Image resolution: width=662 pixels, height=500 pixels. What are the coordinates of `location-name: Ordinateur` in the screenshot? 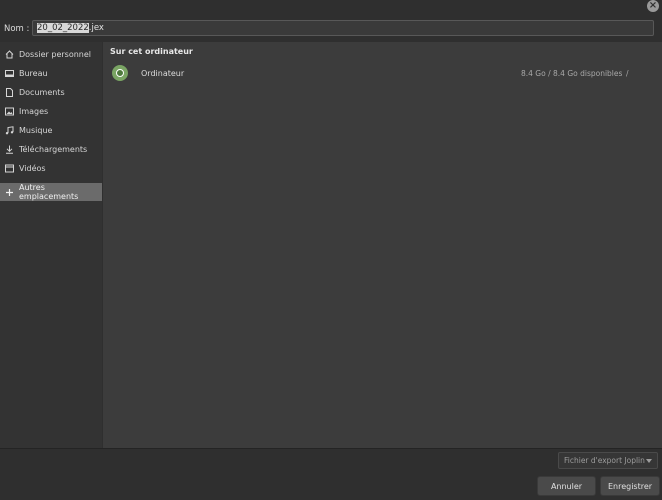 It's located at (163, 73).